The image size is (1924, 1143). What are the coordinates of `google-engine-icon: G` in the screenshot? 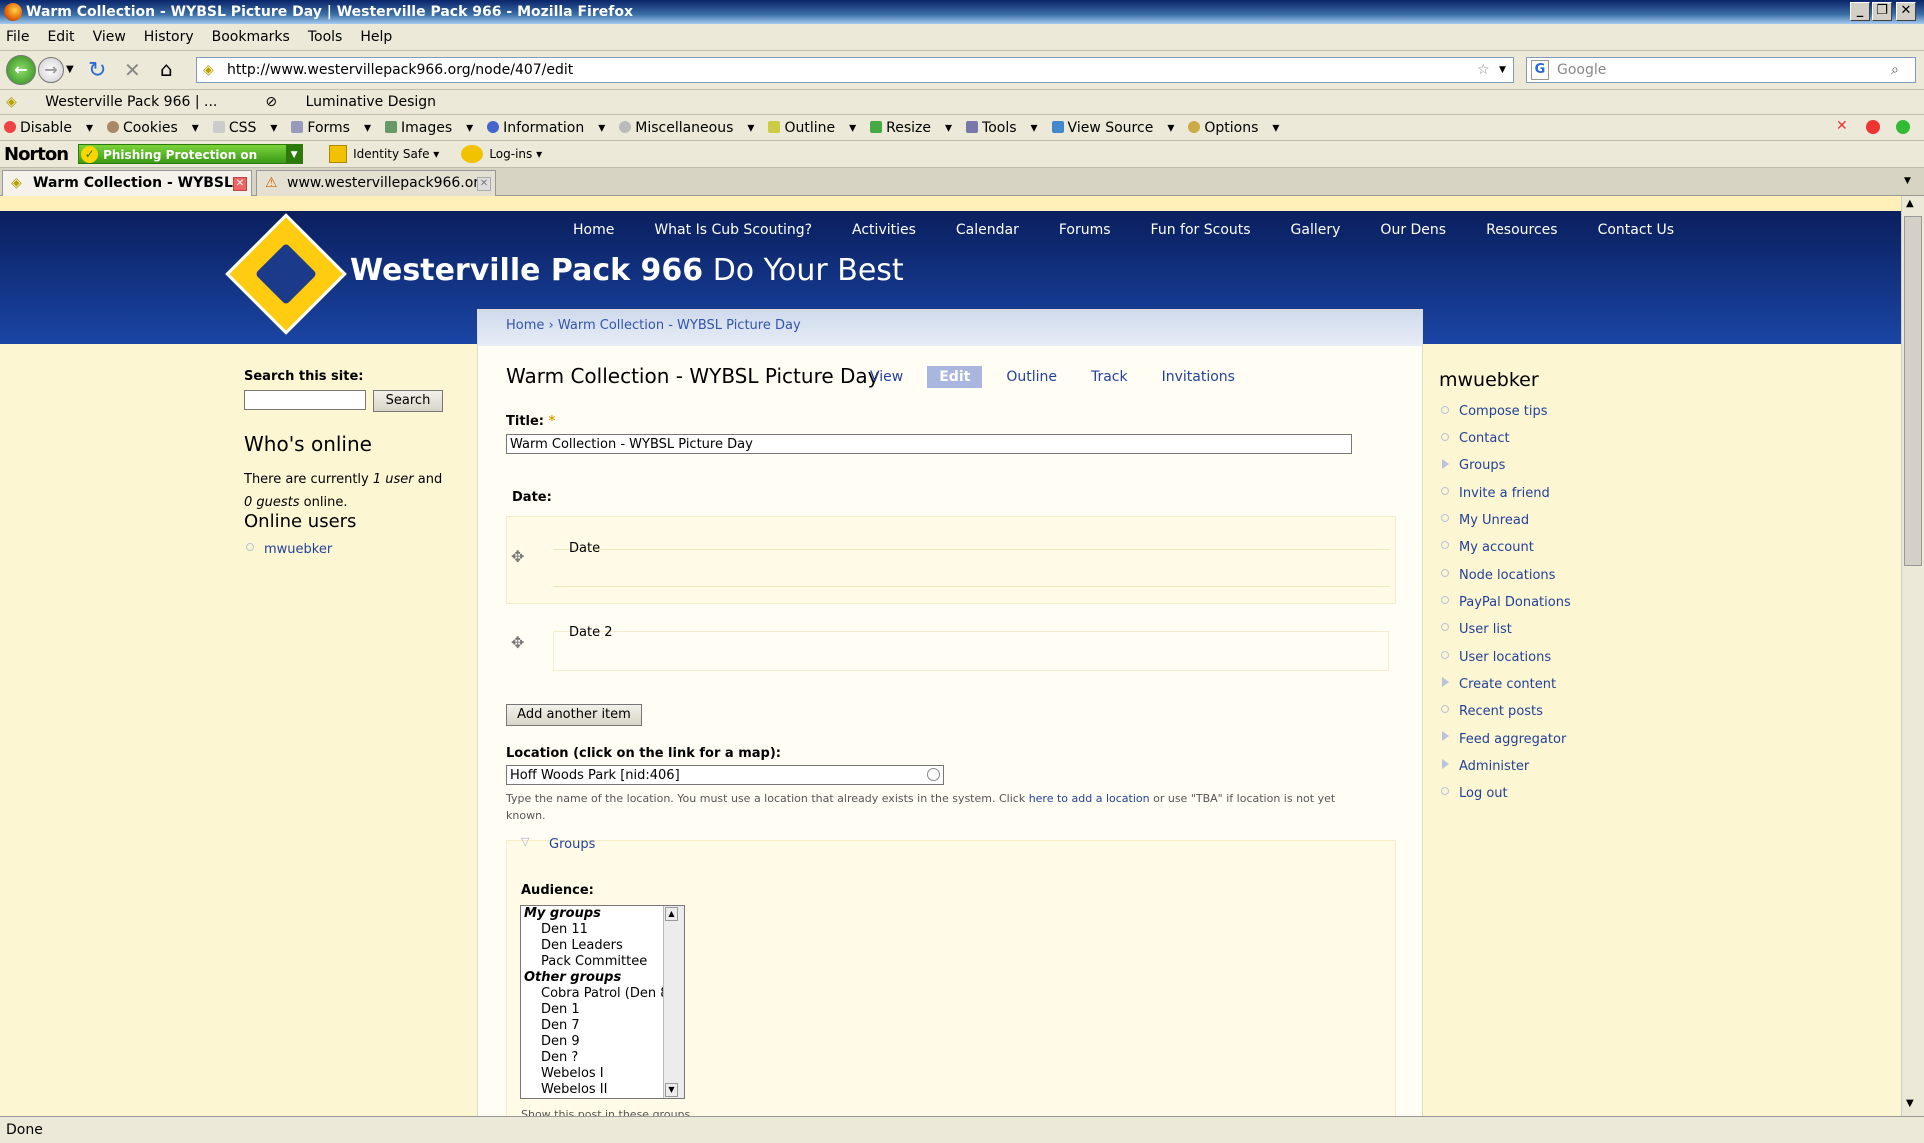 It's located at (1540, 70).